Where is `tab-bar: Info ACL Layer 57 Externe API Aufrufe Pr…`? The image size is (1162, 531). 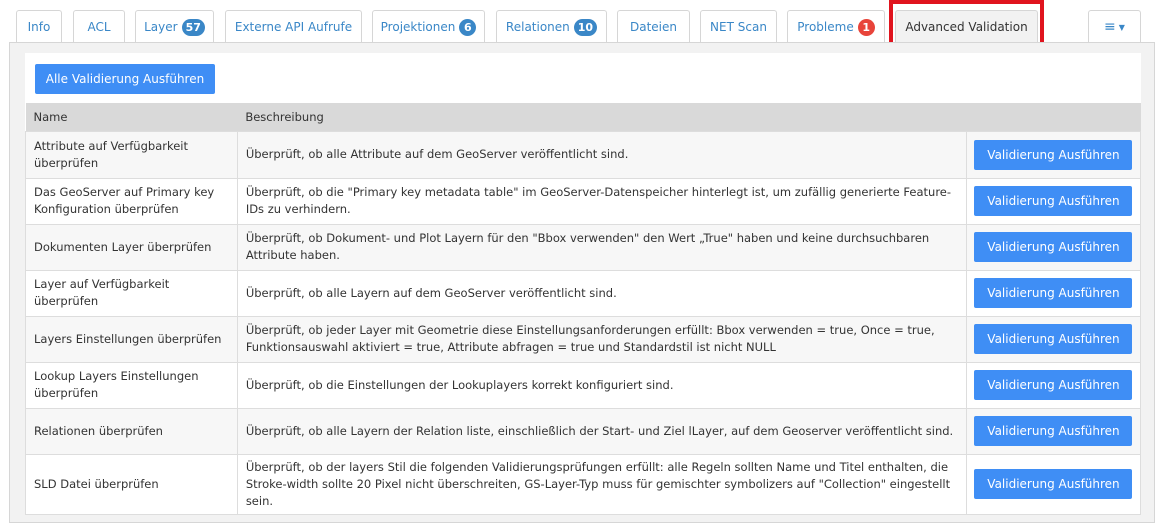
tab-bar: Info ACL Layer 57 Externe API Aufrufe Pr… is located at coordinates (581, 30).